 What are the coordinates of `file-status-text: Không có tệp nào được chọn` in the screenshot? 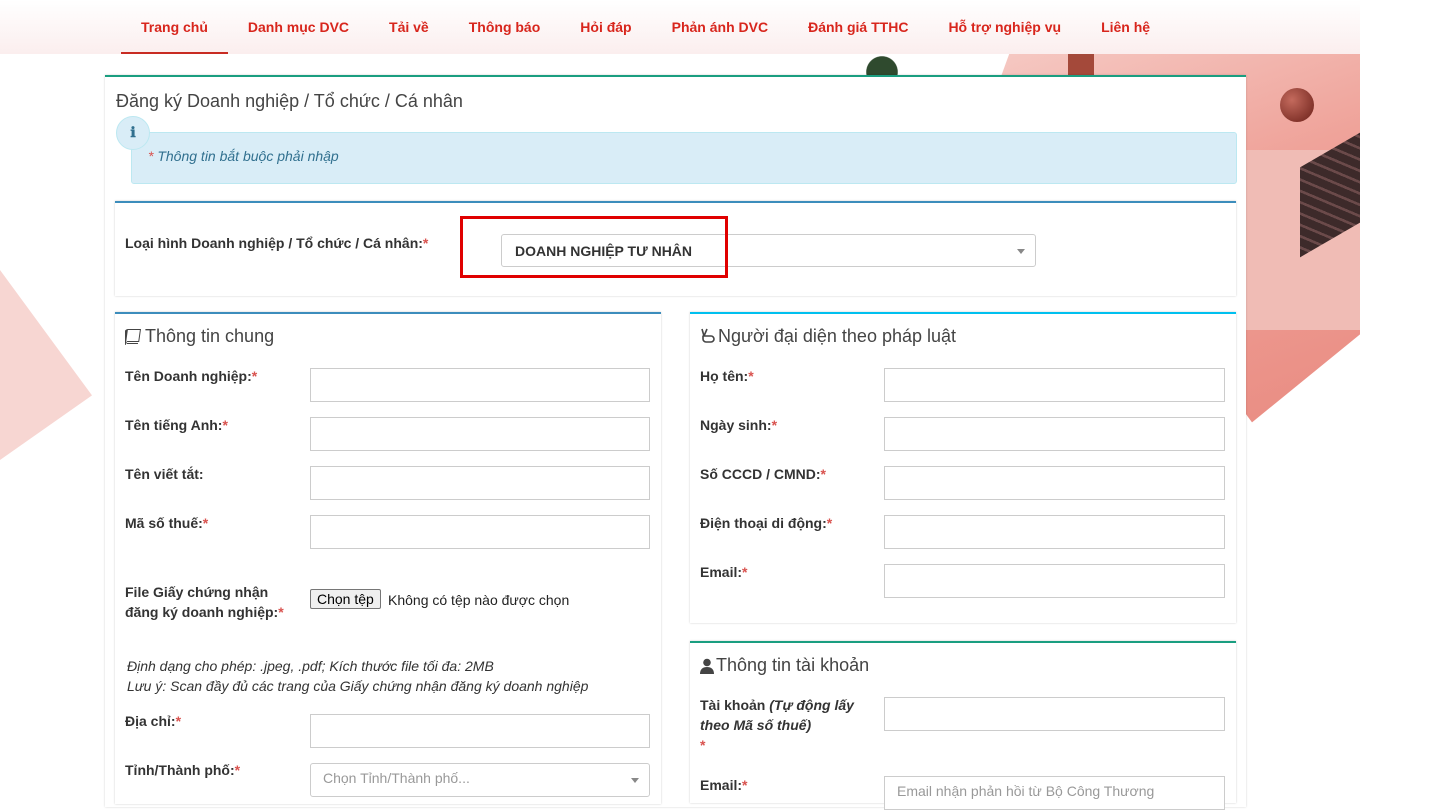 It's located at (479, 600).